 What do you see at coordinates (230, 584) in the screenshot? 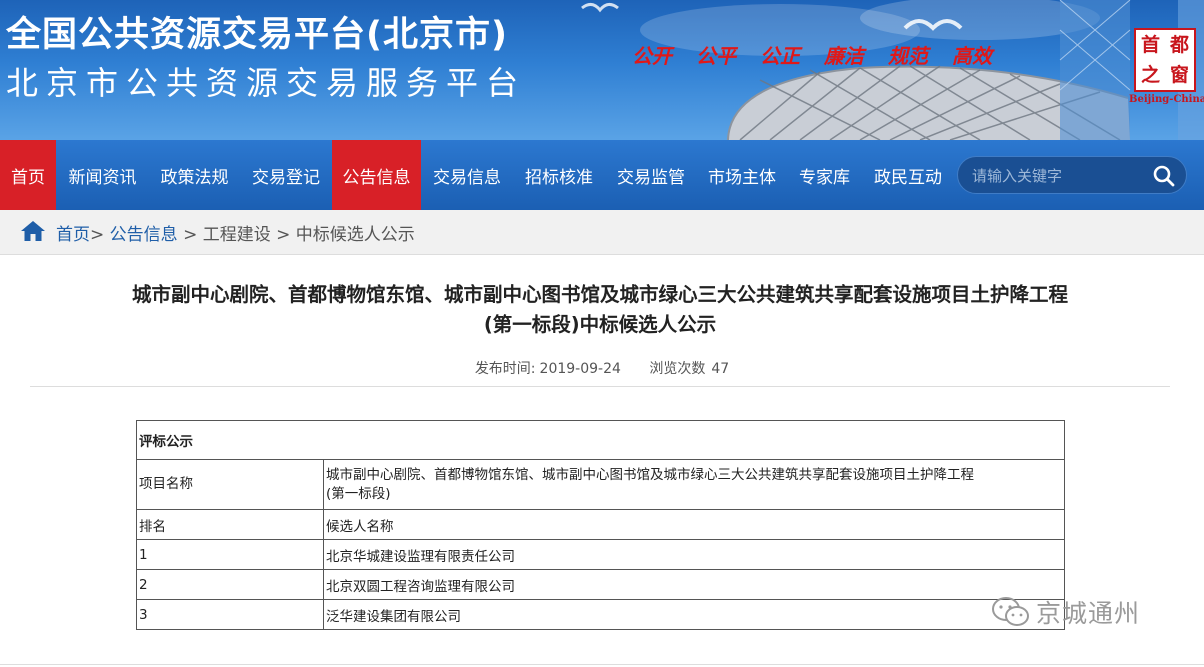
I see `rank-cell: 2` at bounding box center [230, 584].